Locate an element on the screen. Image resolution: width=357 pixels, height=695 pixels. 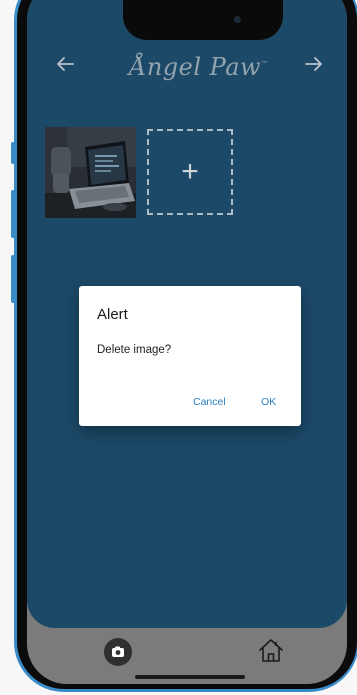
camera-icon is located at coordinates (118, 651).